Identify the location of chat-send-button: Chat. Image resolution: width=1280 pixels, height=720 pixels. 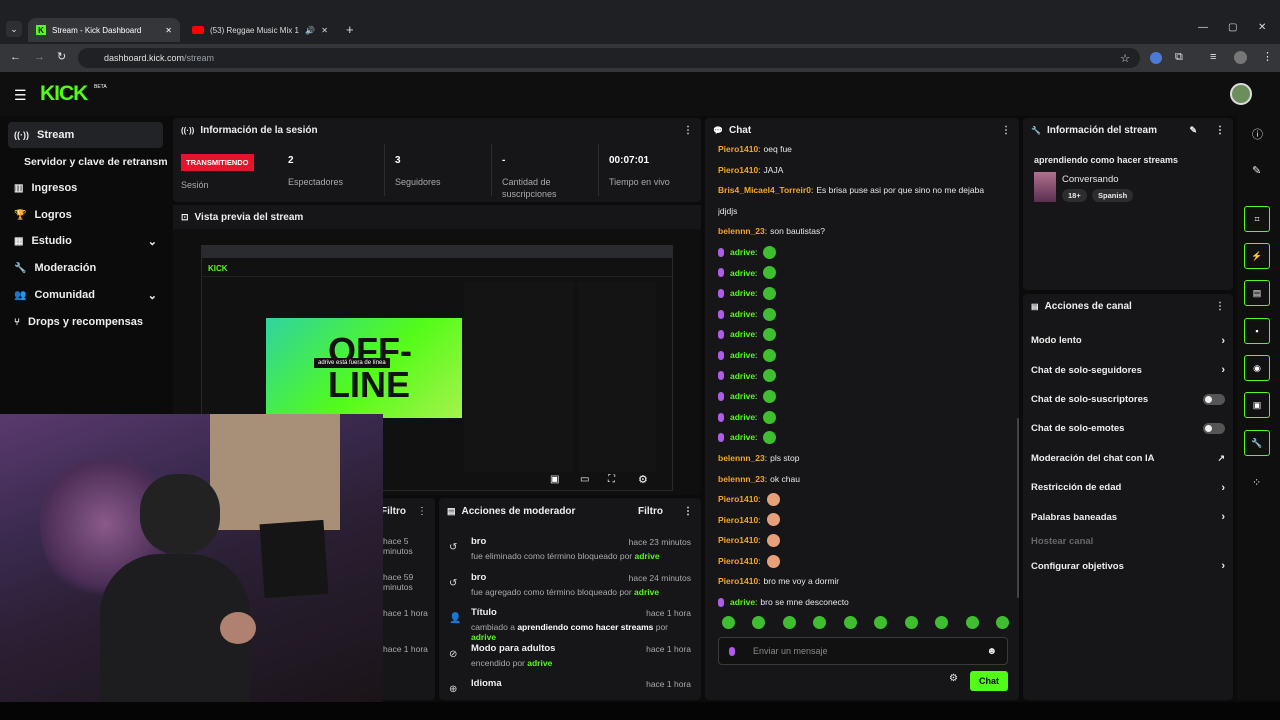
(989, 681).